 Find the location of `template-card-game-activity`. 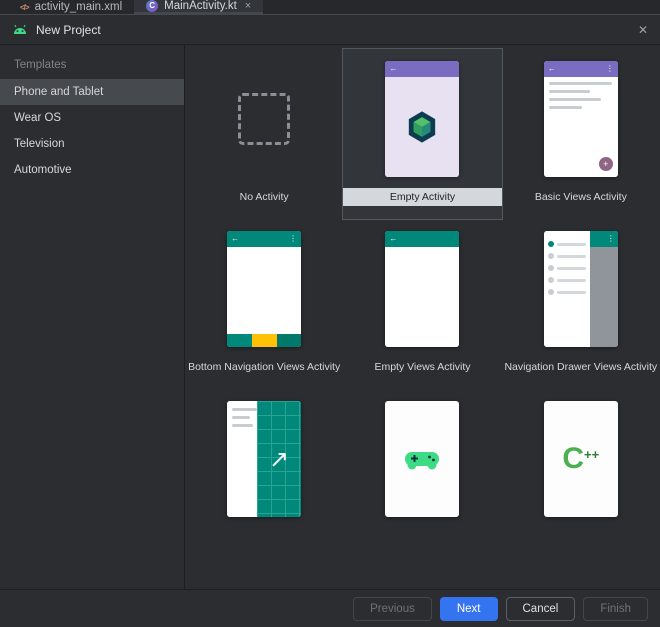

template-card-game-activity is located at coordinates (422, 489).